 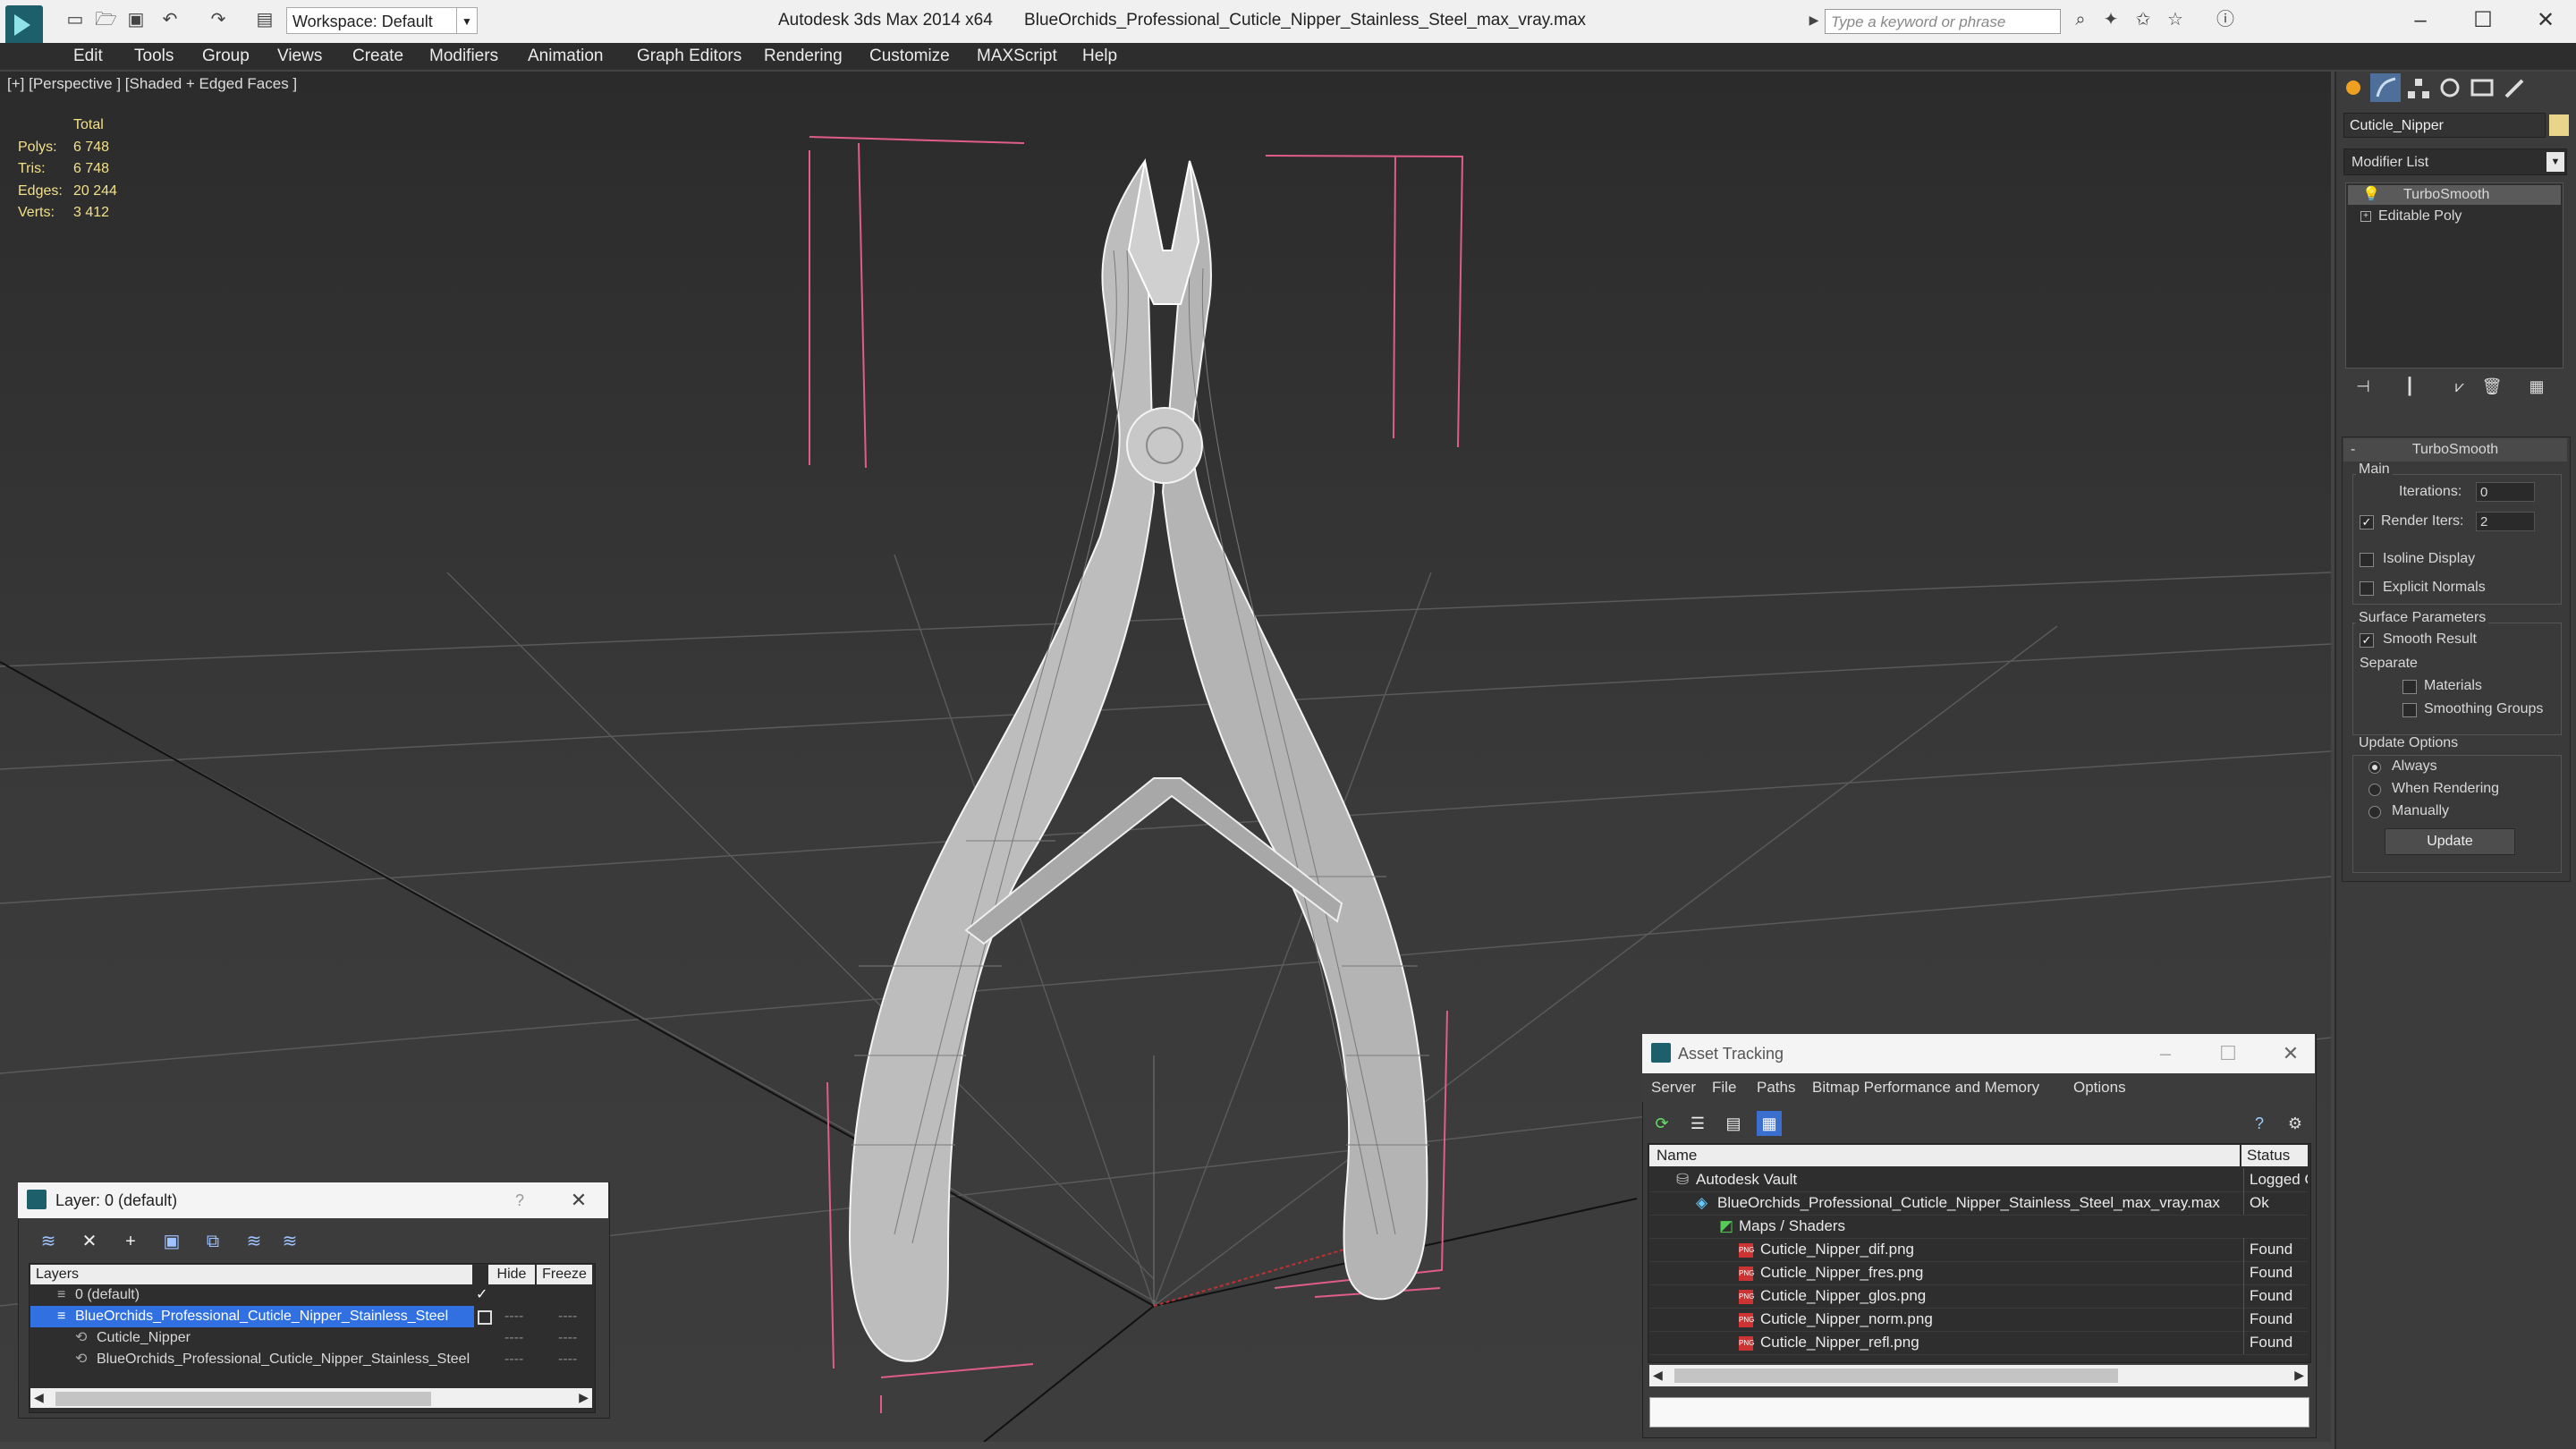 What do you see at coordinates (566, 56) in the screenshot?
I see `menu-animation: Animation` at bounding box center [566, 56].